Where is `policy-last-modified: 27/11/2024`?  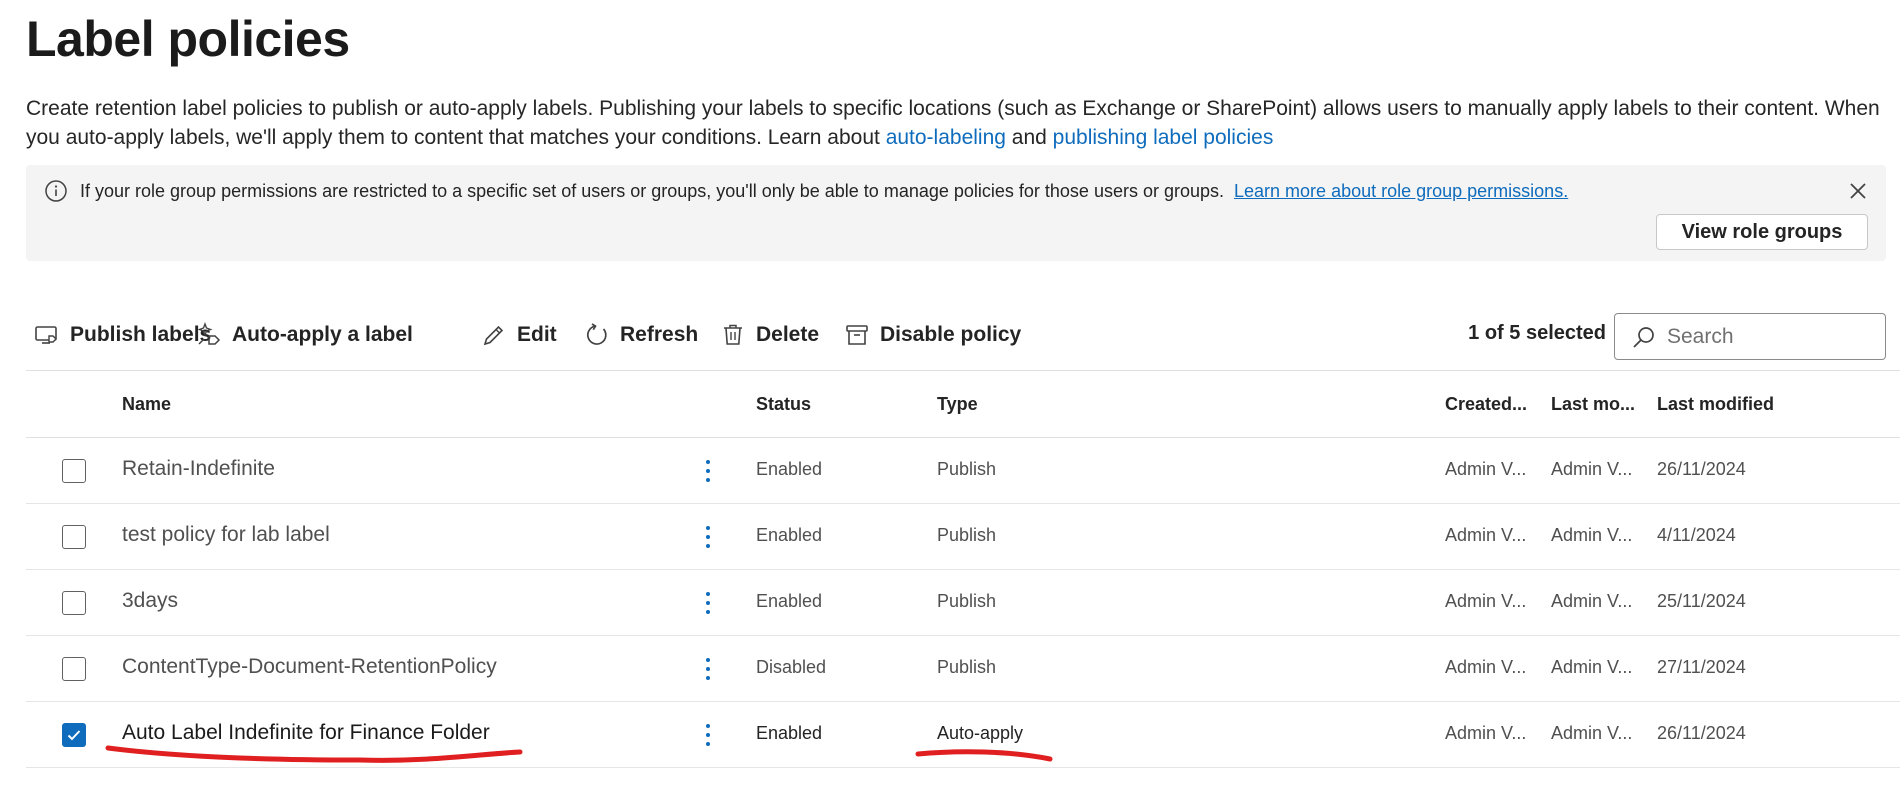 policy-last-modified: 27/11/2024 is located at coordinates (1701, 667).